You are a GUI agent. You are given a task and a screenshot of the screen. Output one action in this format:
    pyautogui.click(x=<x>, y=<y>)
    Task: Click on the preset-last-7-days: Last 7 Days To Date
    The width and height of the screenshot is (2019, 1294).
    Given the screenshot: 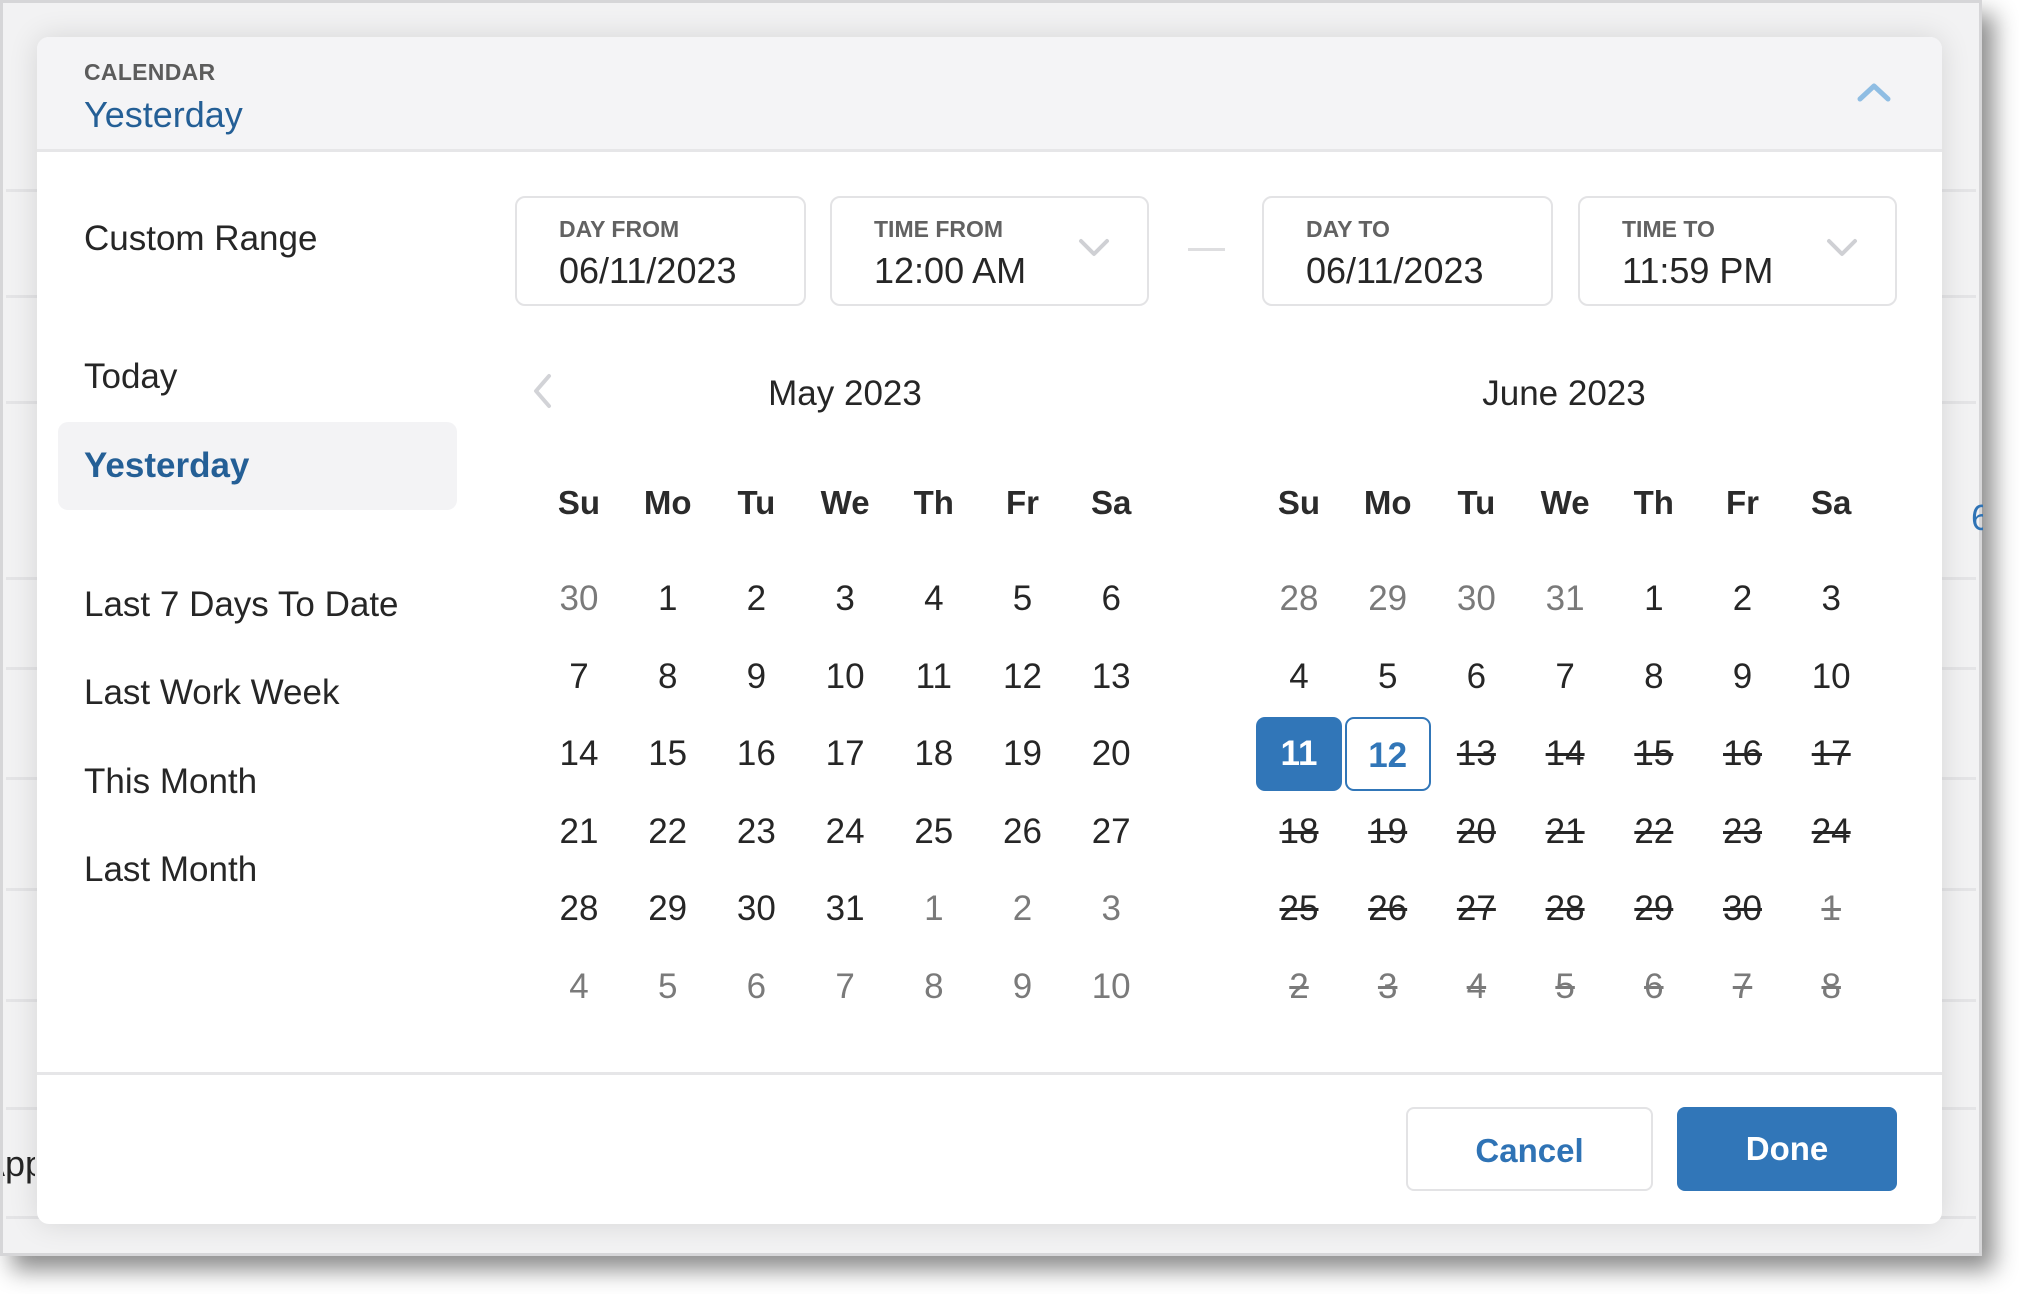 What is the action you would take?
    pyautogui.click(x=257, y=605)
    